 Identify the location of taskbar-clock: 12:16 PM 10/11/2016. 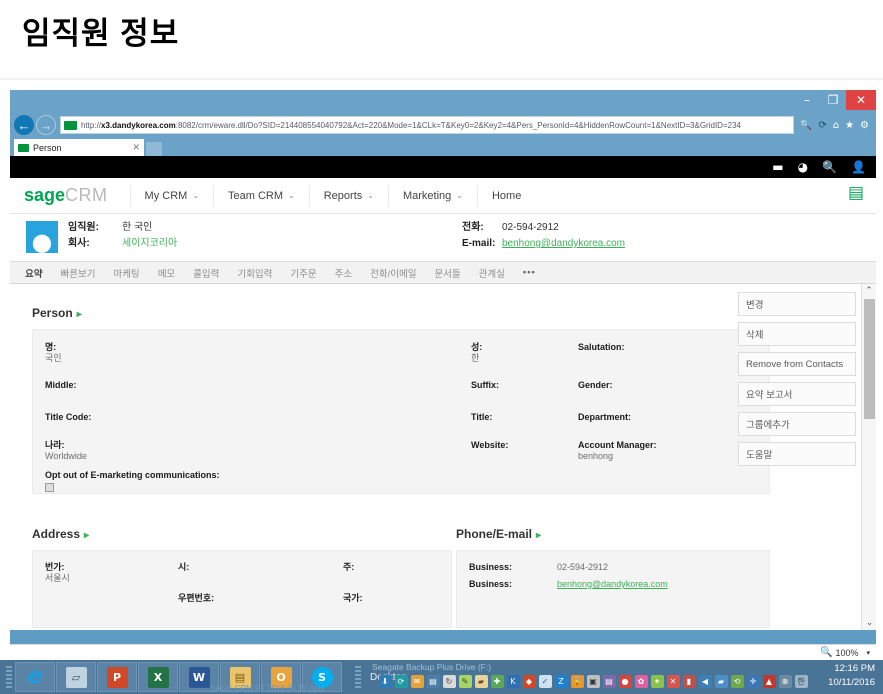
(851, 676).